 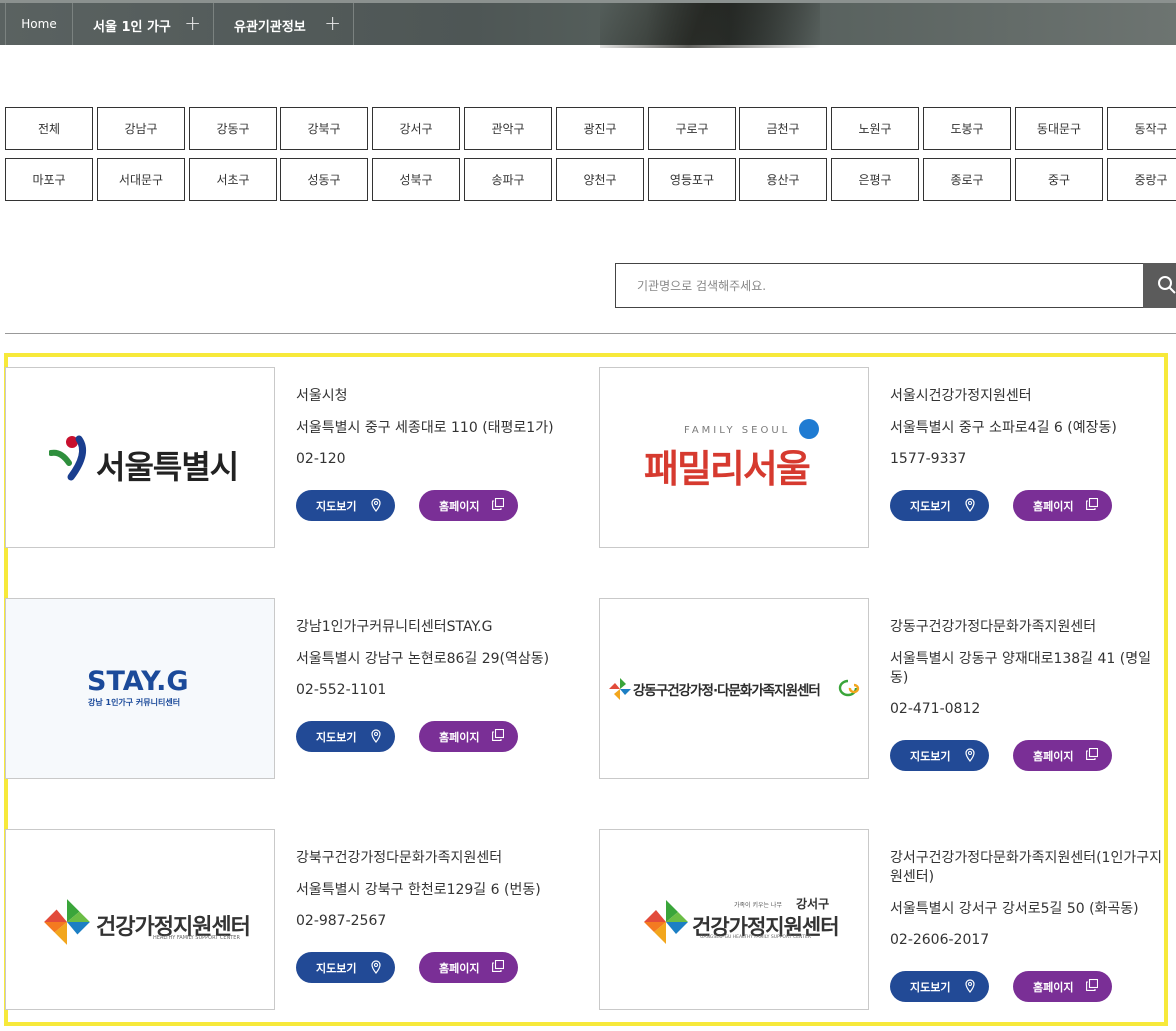 What do you see at coordinates (1167, 285) in the screenshot?
I see `search-icon` at bounding box center [1167, 285].